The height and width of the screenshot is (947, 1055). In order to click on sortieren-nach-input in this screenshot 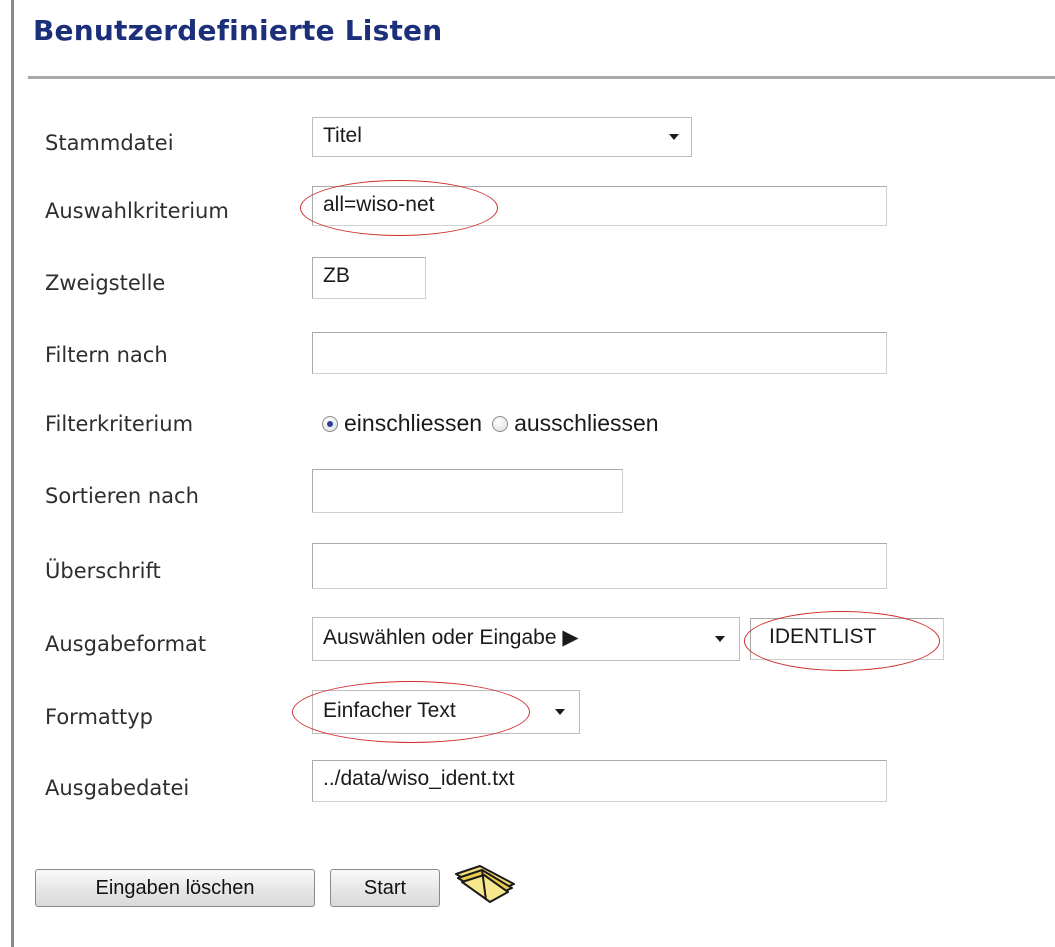, I will do `click(467, 491)`.